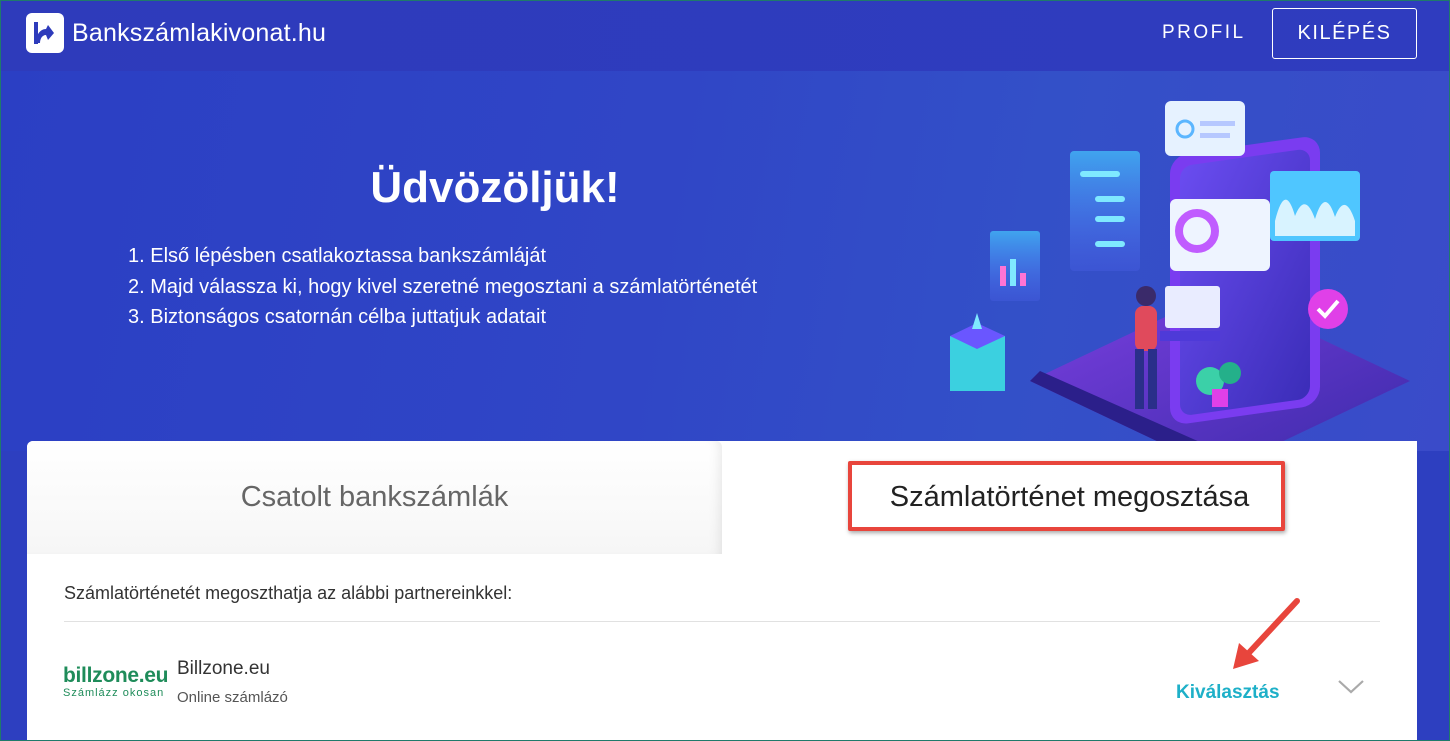 The image size is (1450, 741). What do you see at coordinates (374, 497) in the screenshot?
I see `tab-linked-accounts: Csatolt bankszámlák` at bounding box center [374, 497].